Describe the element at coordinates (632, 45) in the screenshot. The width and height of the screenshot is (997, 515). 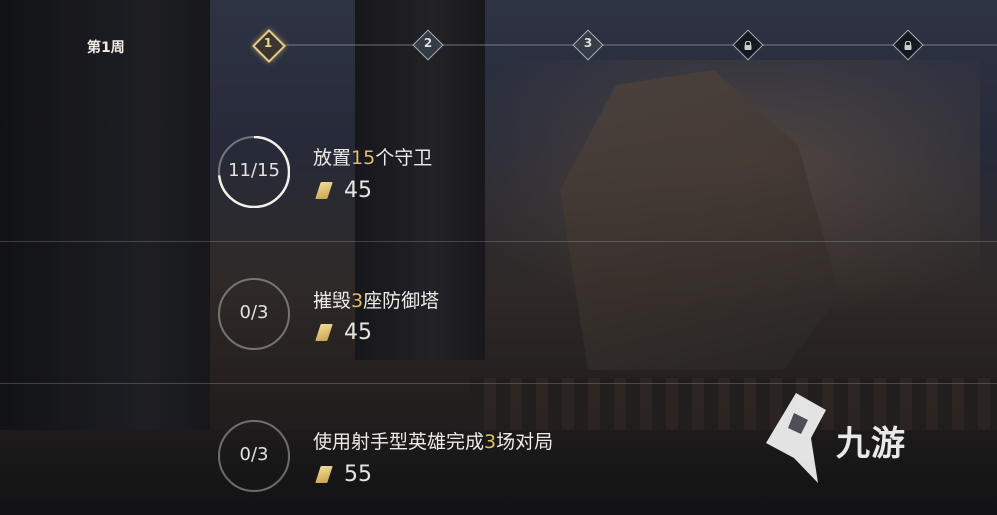
I see `stage-track` at that location.